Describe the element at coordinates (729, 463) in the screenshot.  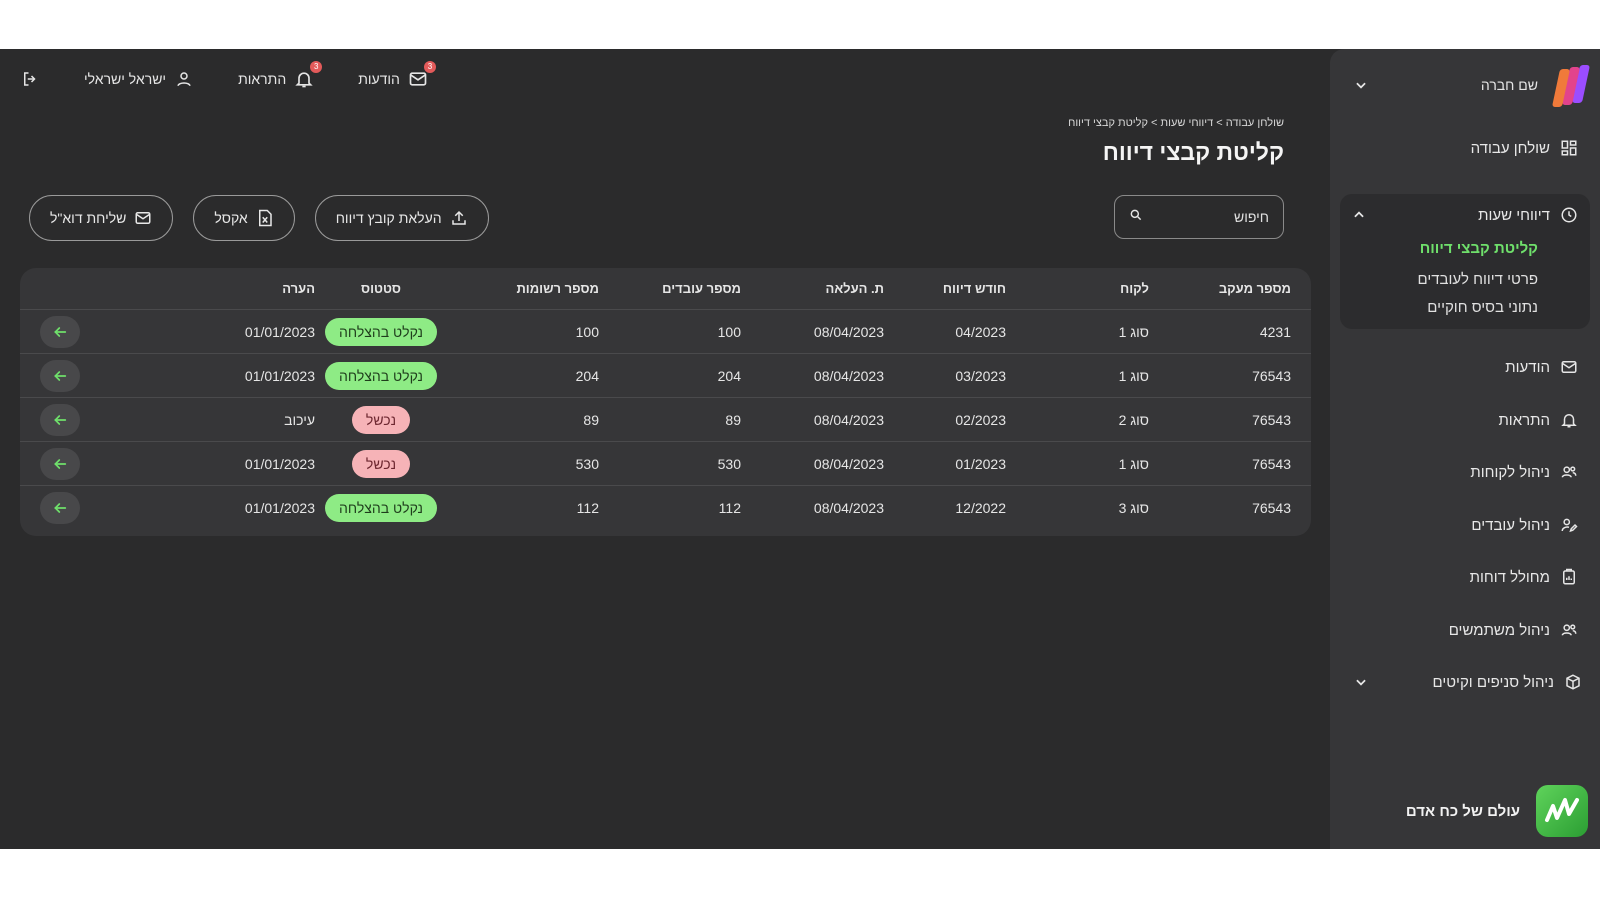
I see `cell-employees: 530` at that location.